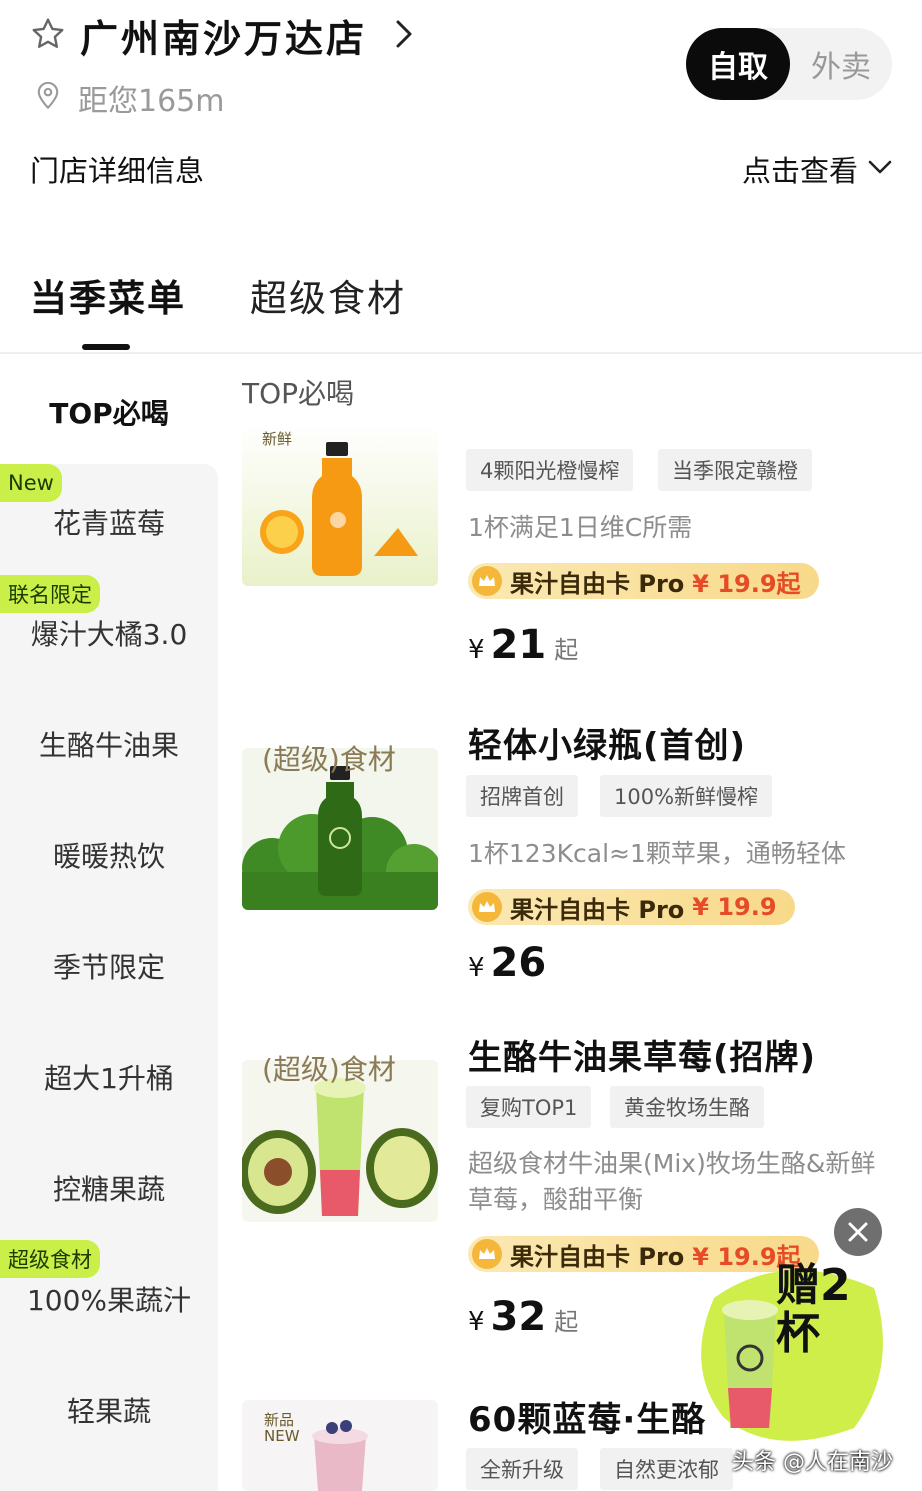 This screenshot has height=1491, width=922. What do you see at coordinates (529, 1107) in the screenshot?
I see `product-tag: 复购TOP1` at bounding box center [529, 1107].